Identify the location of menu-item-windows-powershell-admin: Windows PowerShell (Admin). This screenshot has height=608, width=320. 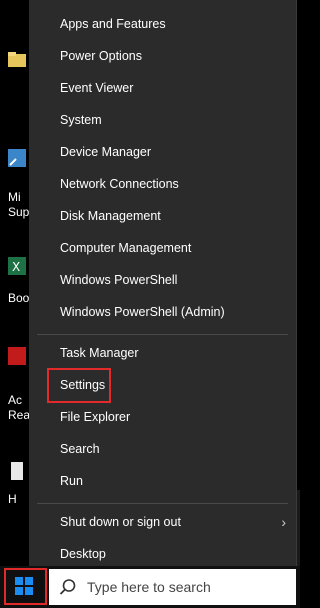
(162, 312).